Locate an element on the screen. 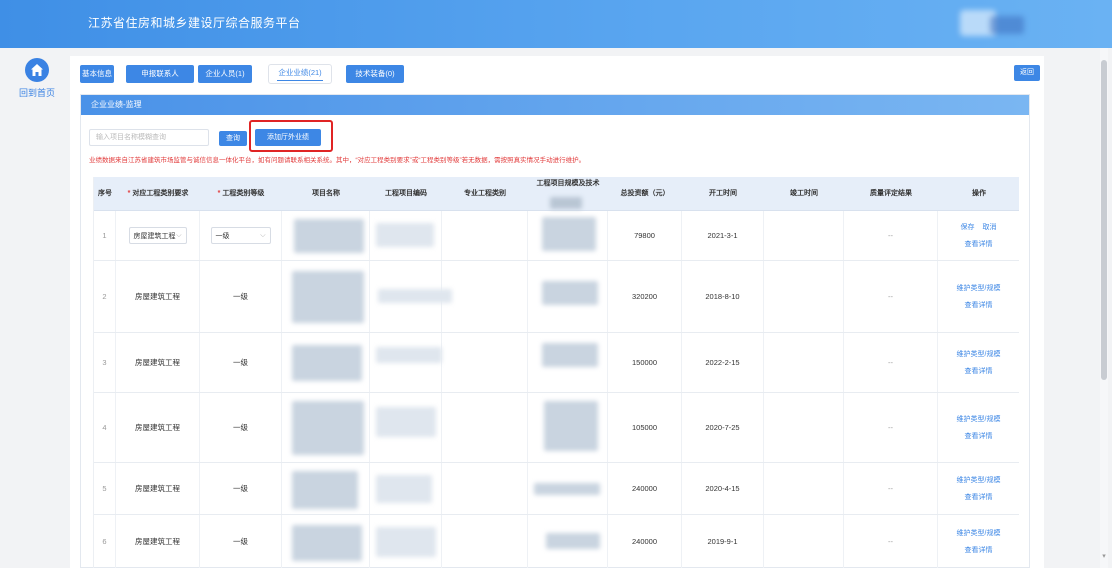  start-date-cell: 2020-4-15 is located at coordinates (723, 488).